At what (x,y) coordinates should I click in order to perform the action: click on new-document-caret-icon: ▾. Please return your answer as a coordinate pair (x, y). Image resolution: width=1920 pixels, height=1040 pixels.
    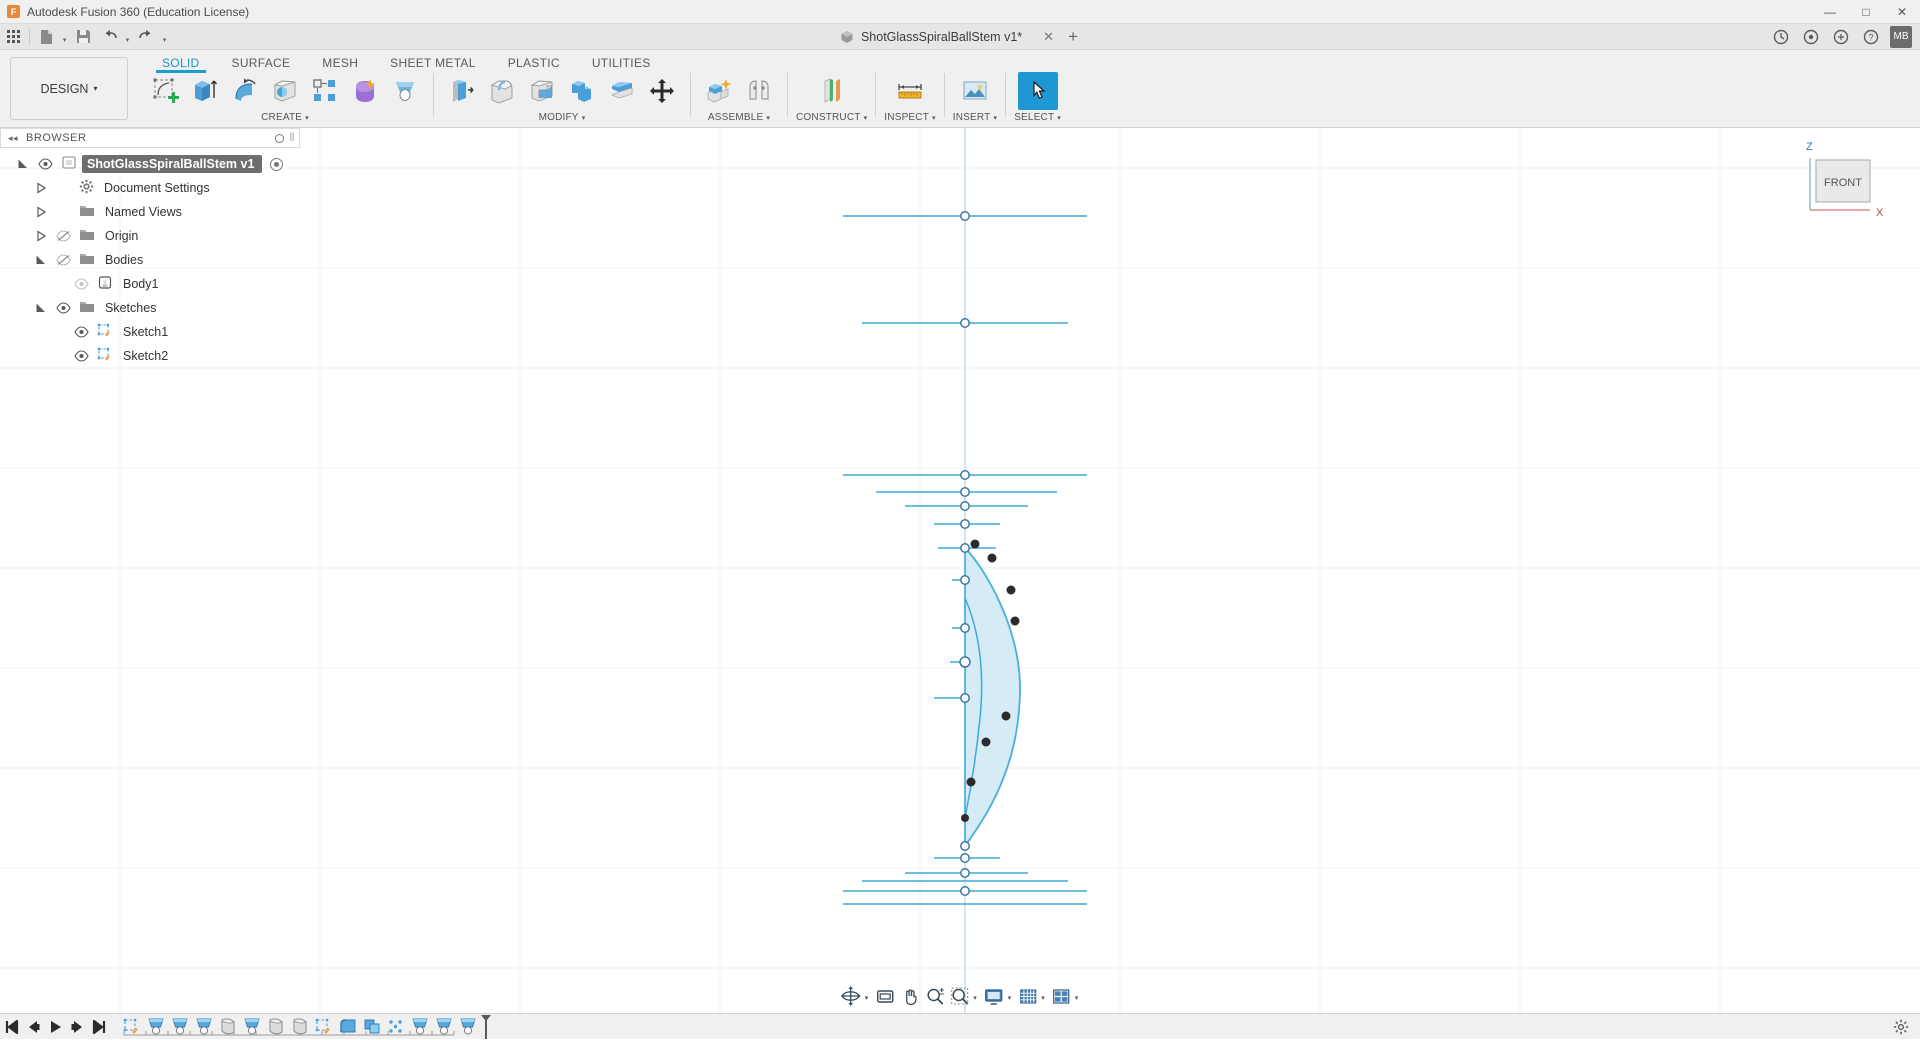
    Looking at the image, I should click on (64, 37).